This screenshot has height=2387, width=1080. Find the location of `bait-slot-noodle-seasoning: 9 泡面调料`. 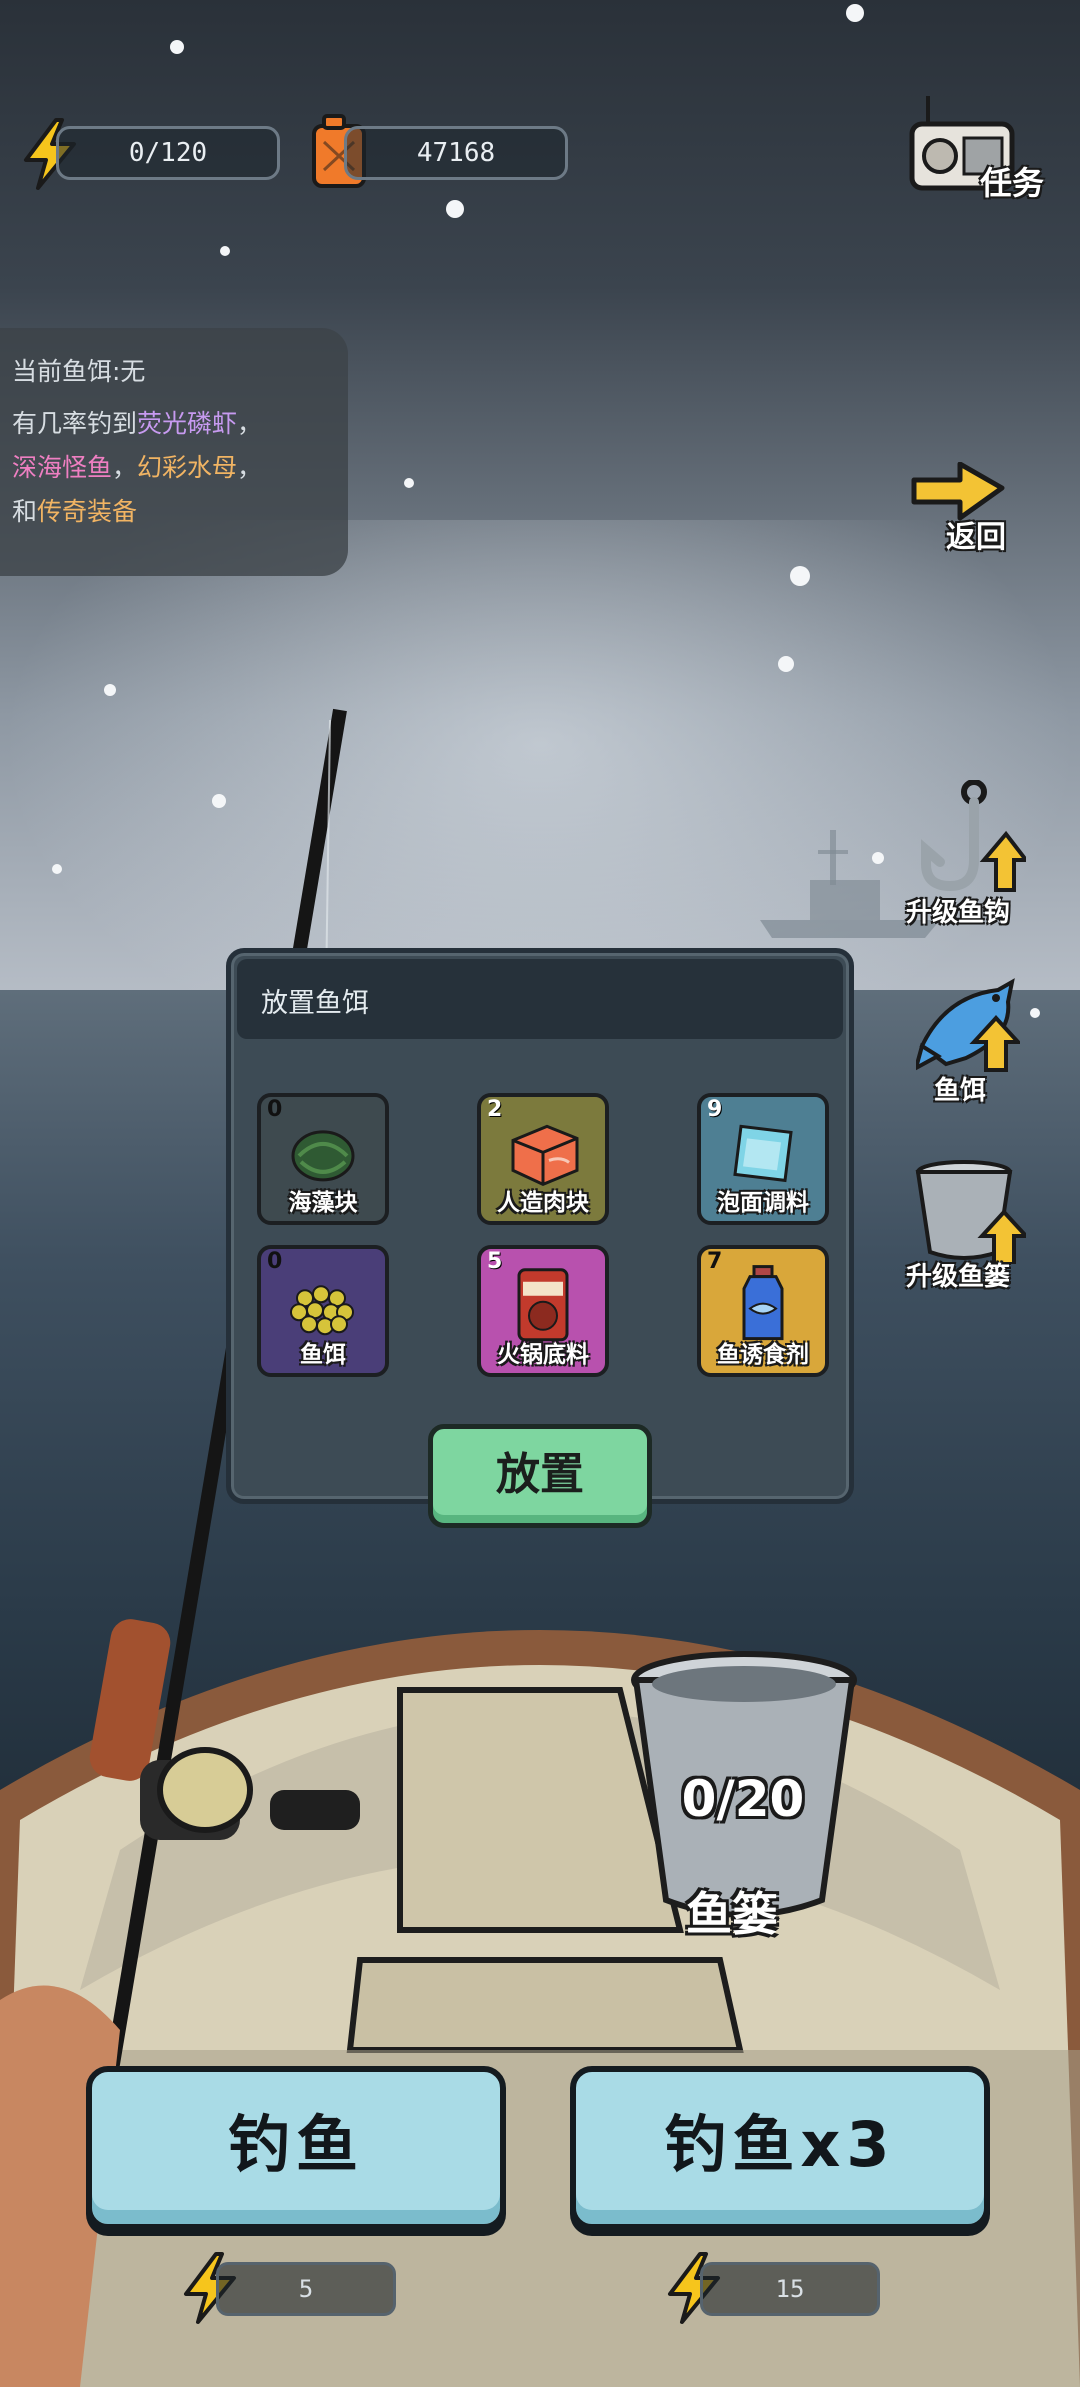

bait-slot-noodle-seasoning: 9 泡面调料 is located at coordinates (763, 1159).